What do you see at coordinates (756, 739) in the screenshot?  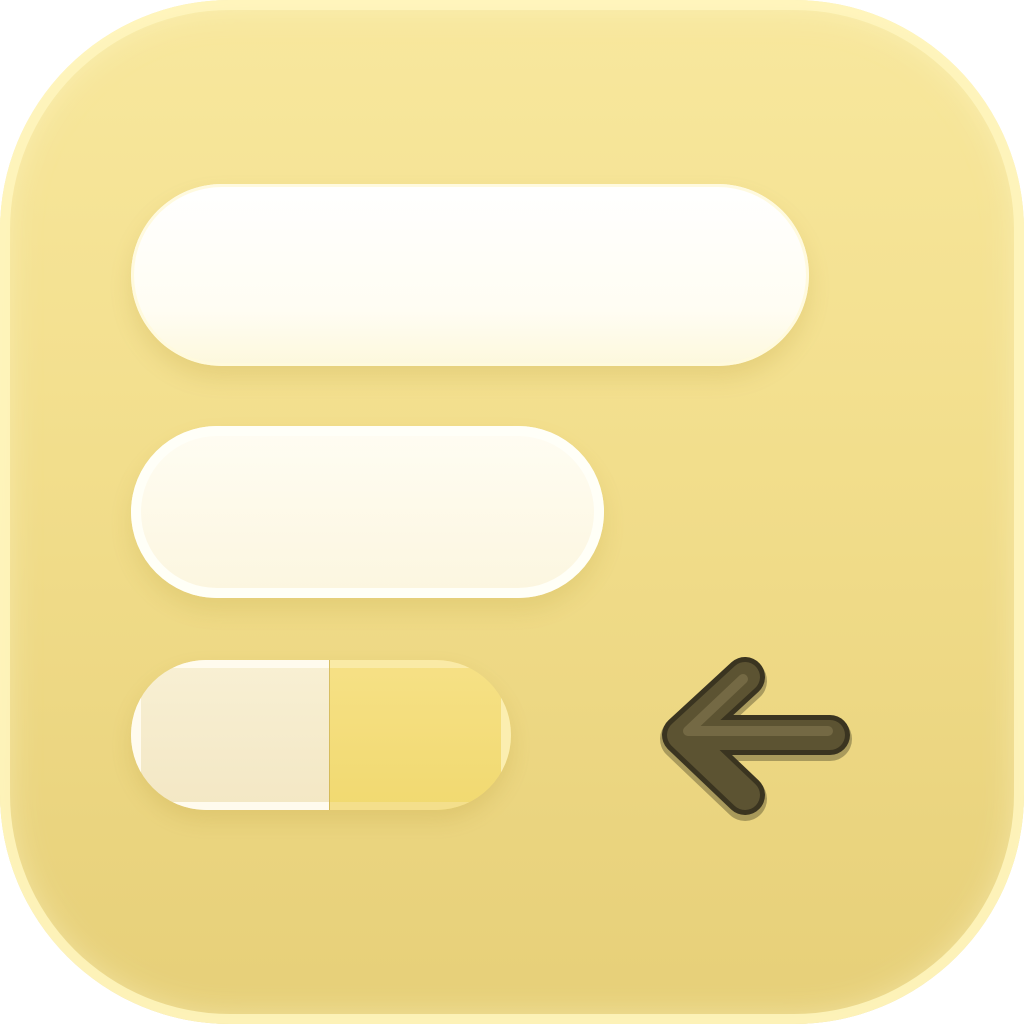 I see `arrow-left-icon` at bounding box center [756, 739].